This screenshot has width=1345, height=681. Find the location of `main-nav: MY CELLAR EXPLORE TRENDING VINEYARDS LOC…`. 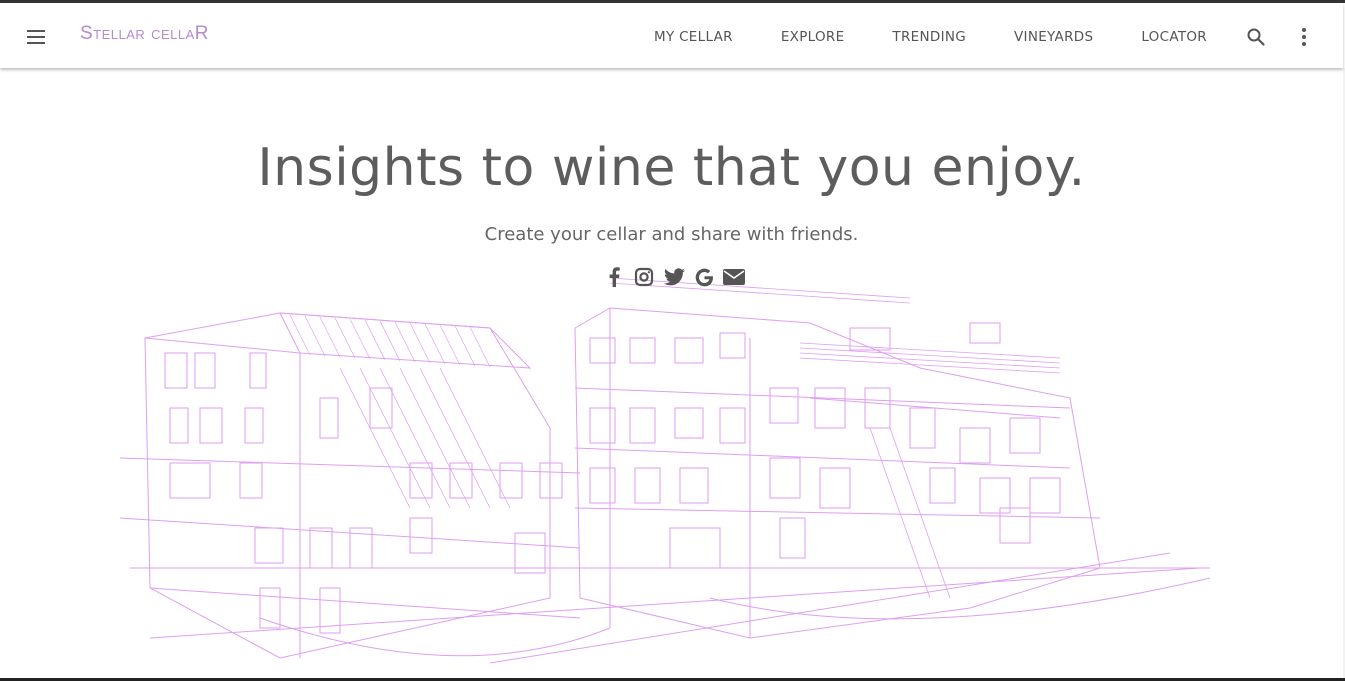

main-nav: MY CELLAR EXPLORE TRENDING VINEYARDS LOC… is located at coordinates (930, 35).